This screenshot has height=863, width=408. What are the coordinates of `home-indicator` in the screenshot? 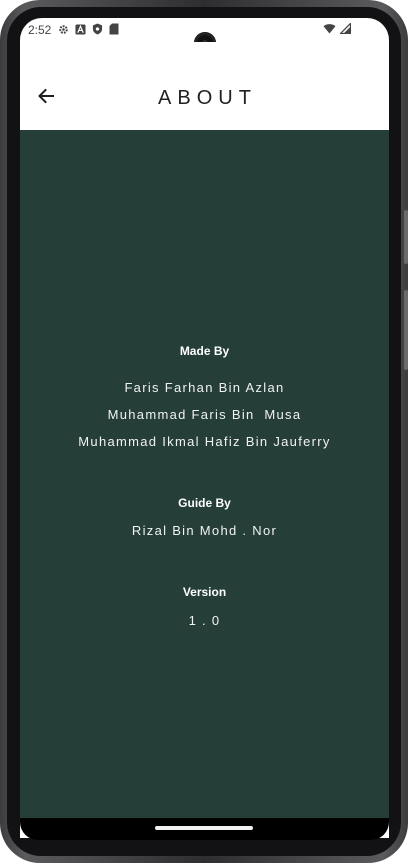 It's located at (204, 828).